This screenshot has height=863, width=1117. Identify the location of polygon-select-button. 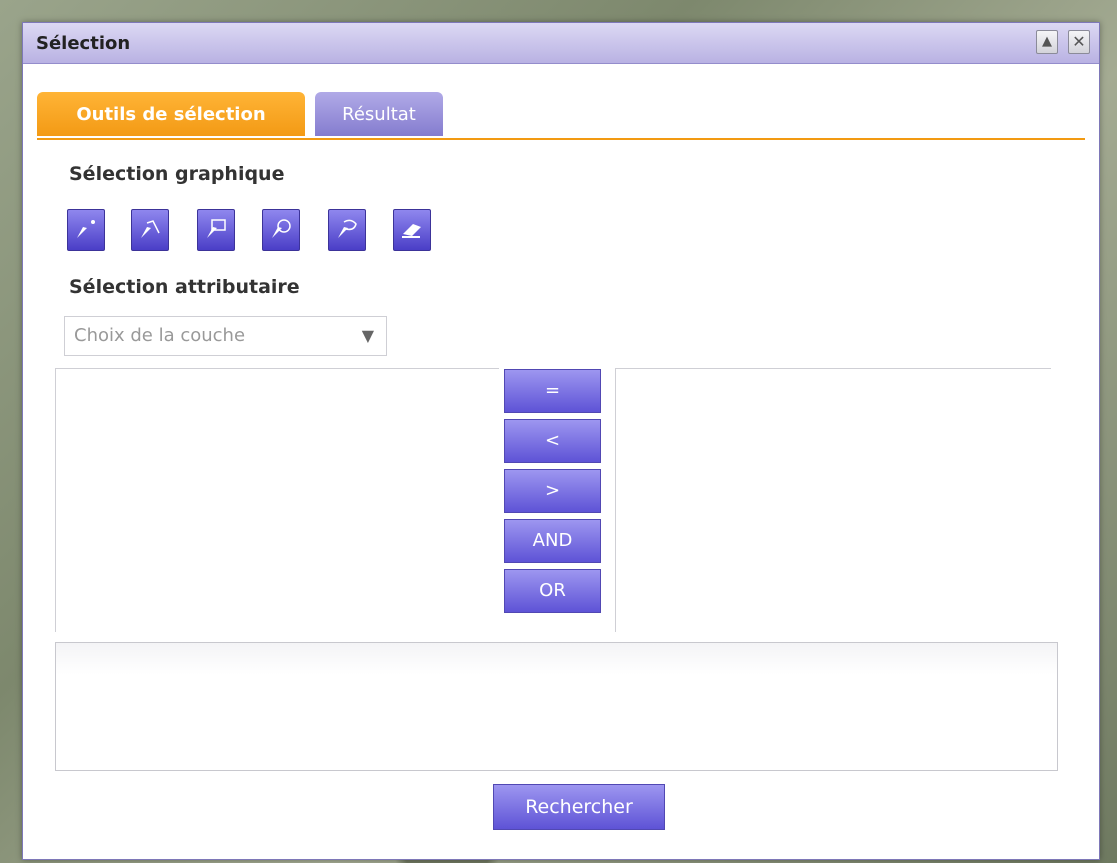
(347, 230).